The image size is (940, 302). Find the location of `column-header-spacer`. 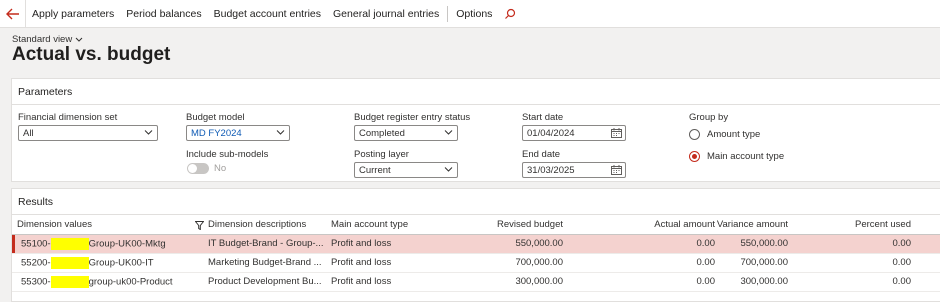

column-header-spacer is located at coordinates (925, 225).